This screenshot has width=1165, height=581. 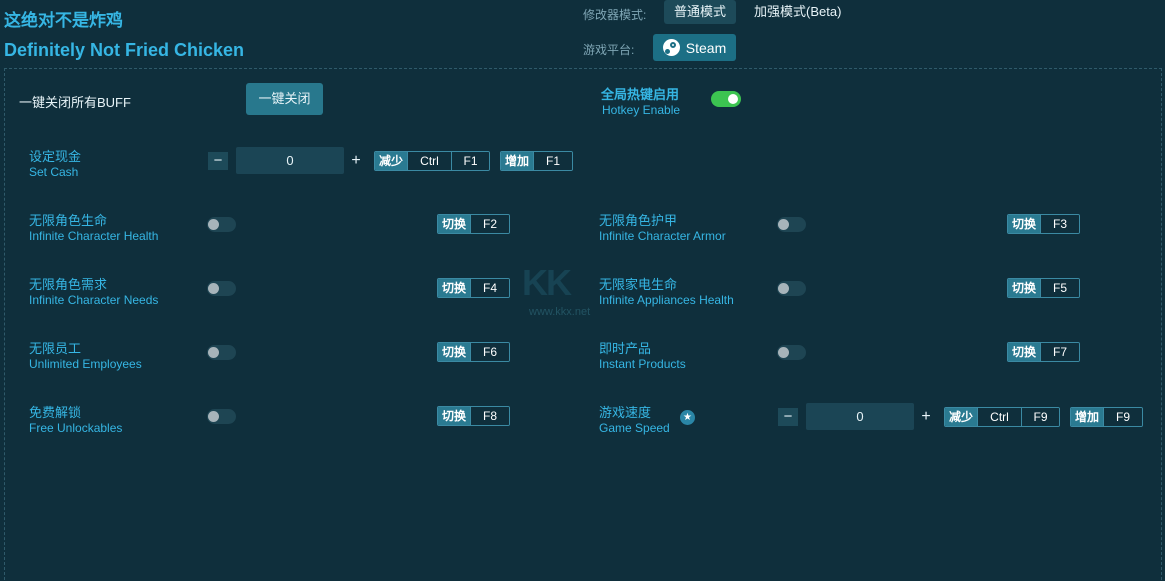 What do you see at coordinates (284, 99) in the screenshot?
I see `close-all-button: 一键关闭` at bounding box center [284, 99].